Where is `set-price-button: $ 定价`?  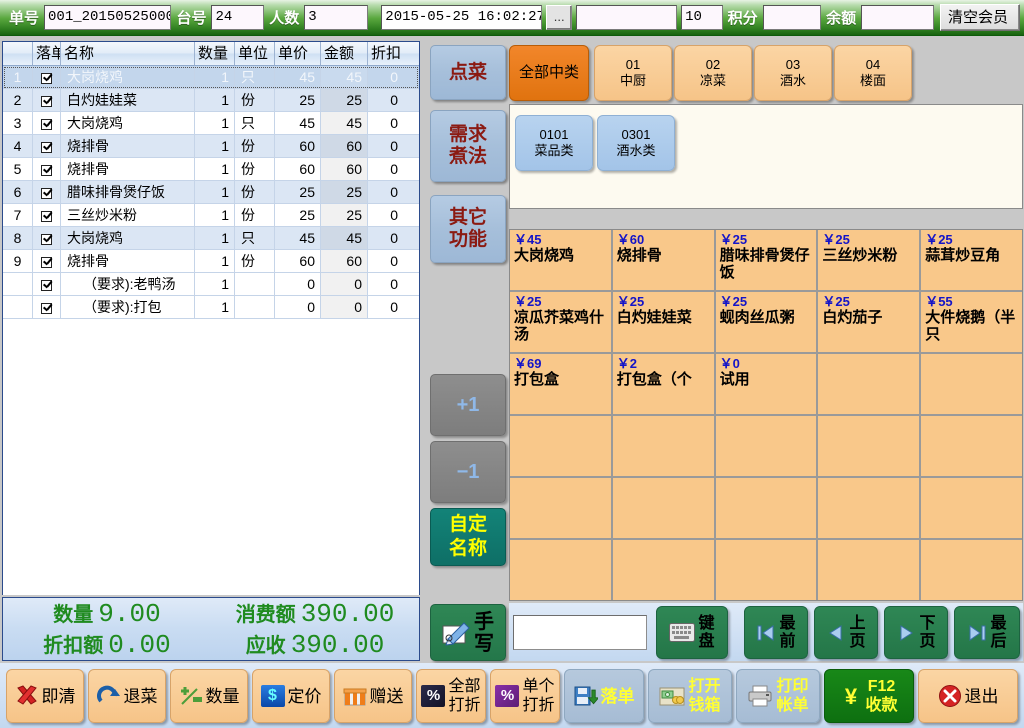 set-price-button: $ 定价 is located at coordinates (291, 696).